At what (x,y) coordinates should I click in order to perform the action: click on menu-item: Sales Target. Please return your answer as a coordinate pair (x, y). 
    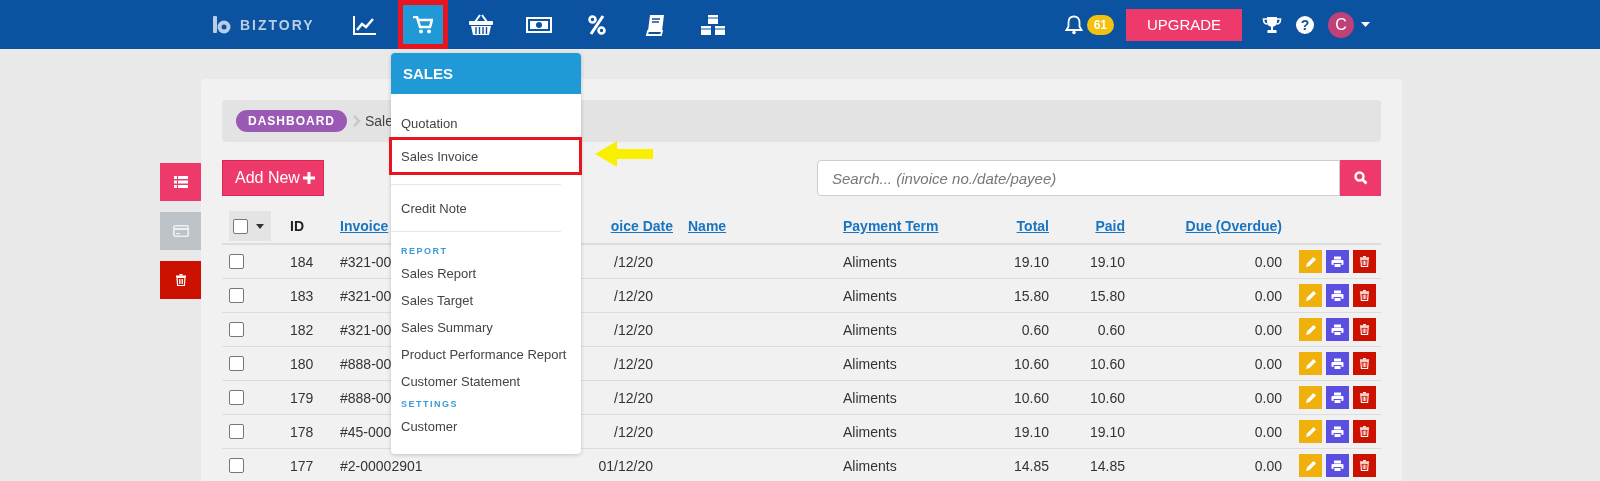
    Looking at the image, I should click on (486, 300).